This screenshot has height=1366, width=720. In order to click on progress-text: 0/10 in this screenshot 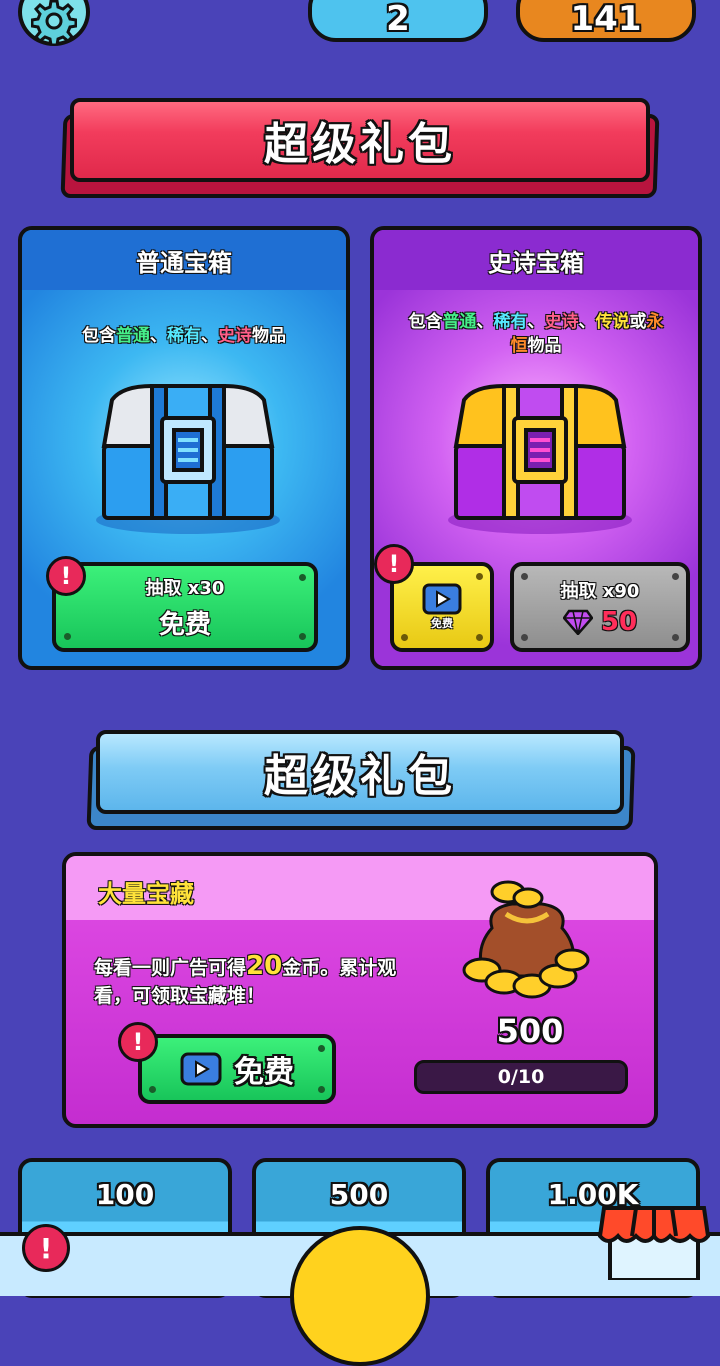, I will do `click(521, 1077)`.